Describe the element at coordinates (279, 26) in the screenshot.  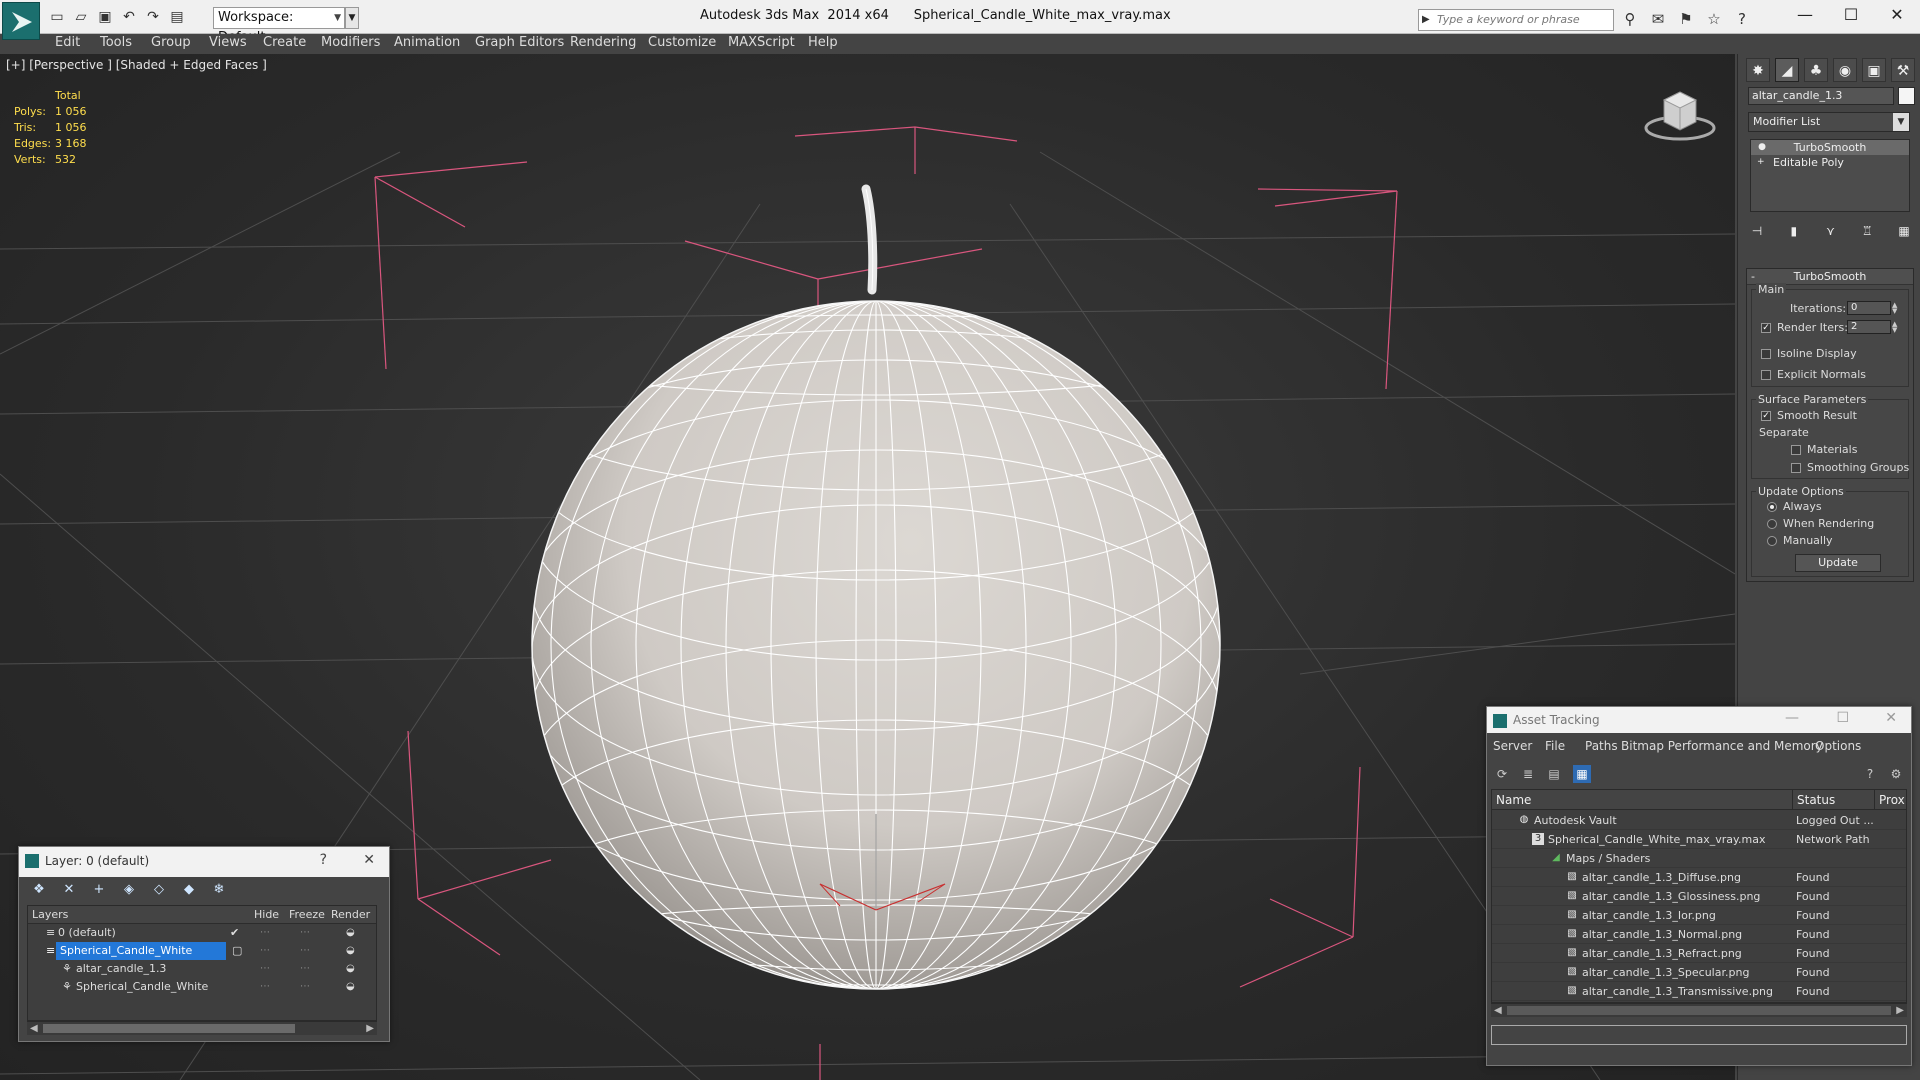
I see `workspace-dropdown: Workspace: Default ▼` at that location.